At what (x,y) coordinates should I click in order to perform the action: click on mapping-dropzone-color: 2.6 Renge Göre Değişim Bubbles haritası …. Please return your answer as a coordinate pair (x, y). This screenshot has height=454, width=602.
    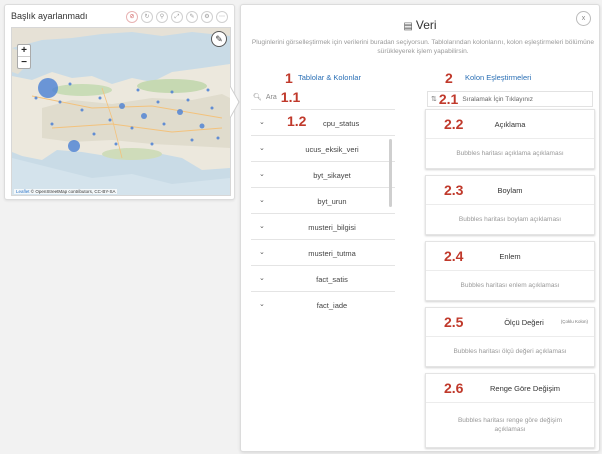
    Looking at the image, I should click on (510, 410).